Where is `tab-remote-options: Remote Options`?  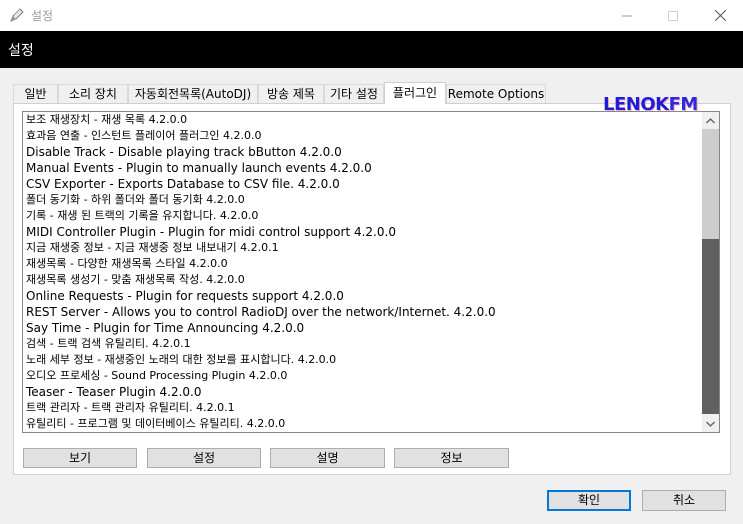 tab-remote-options: Remote Options is located at coordinates (496, 93).